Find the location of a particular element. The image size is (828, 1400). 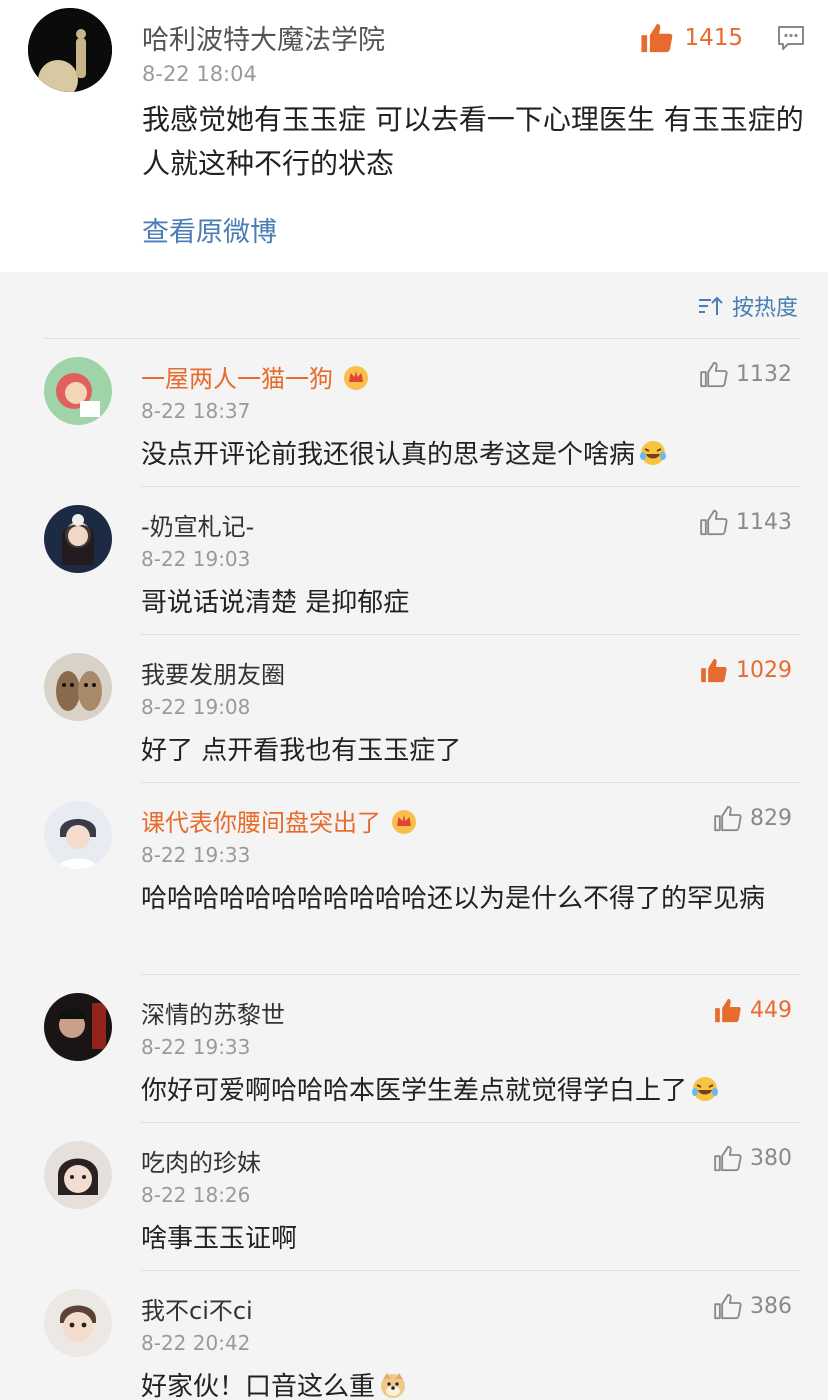

comment-text: 哥说话说清楚 是抑郁症 is located at coordinates (466, 603).